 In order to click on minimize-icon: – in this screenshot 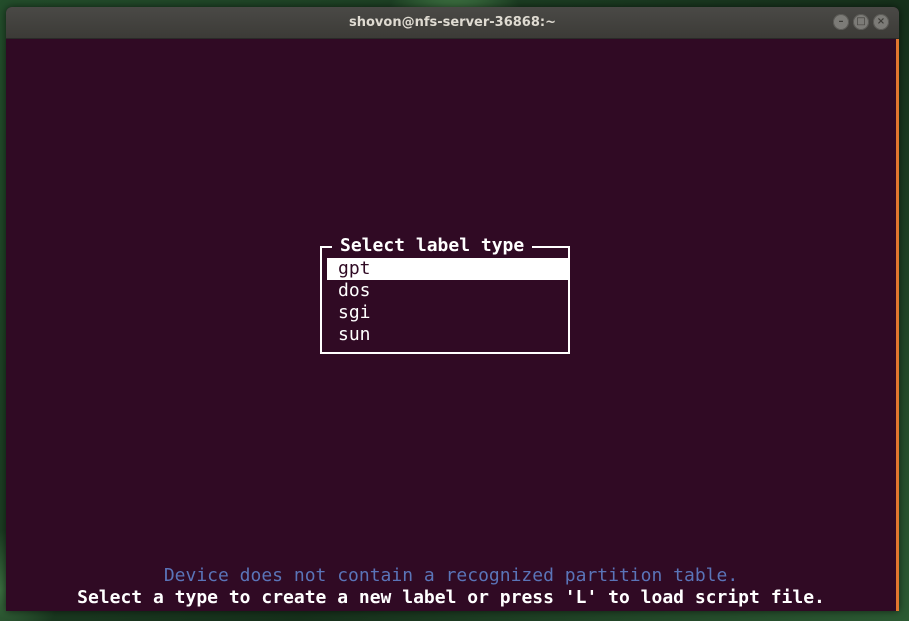, I will do `click(841, 22)`.